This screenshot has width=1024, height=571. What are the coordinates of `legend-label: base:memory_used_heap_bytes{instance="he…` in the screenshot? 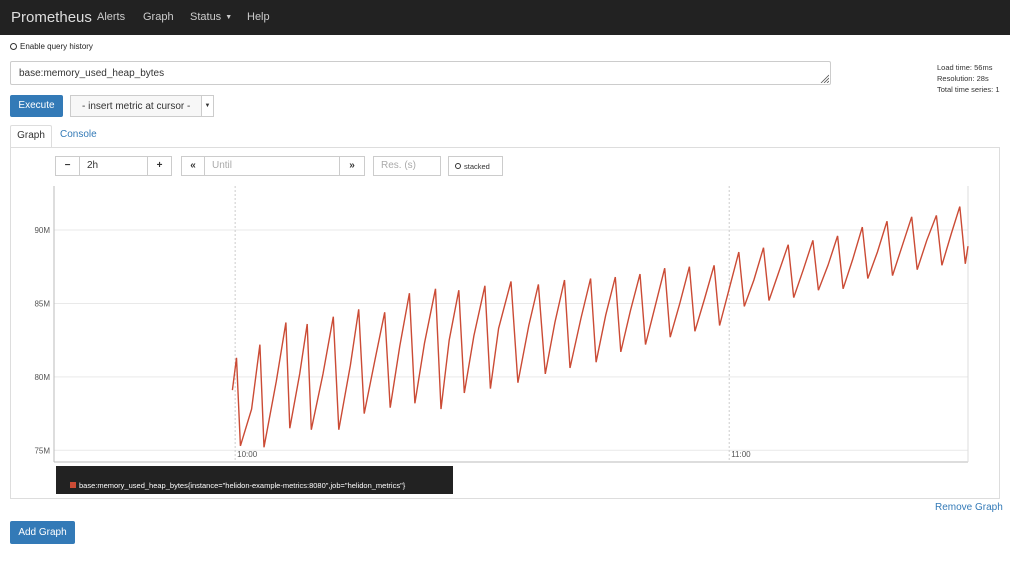 It's located at (242, 485).